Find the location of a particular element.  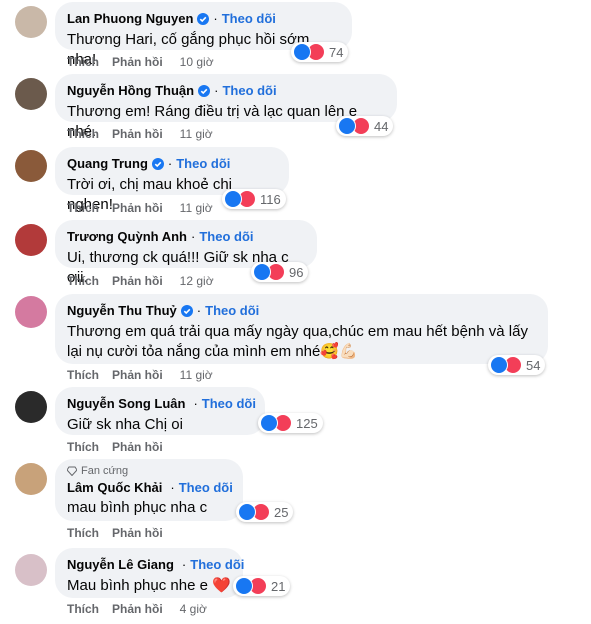

author-name: Lâm Quốc Khải is located at coordinates (114, 487).